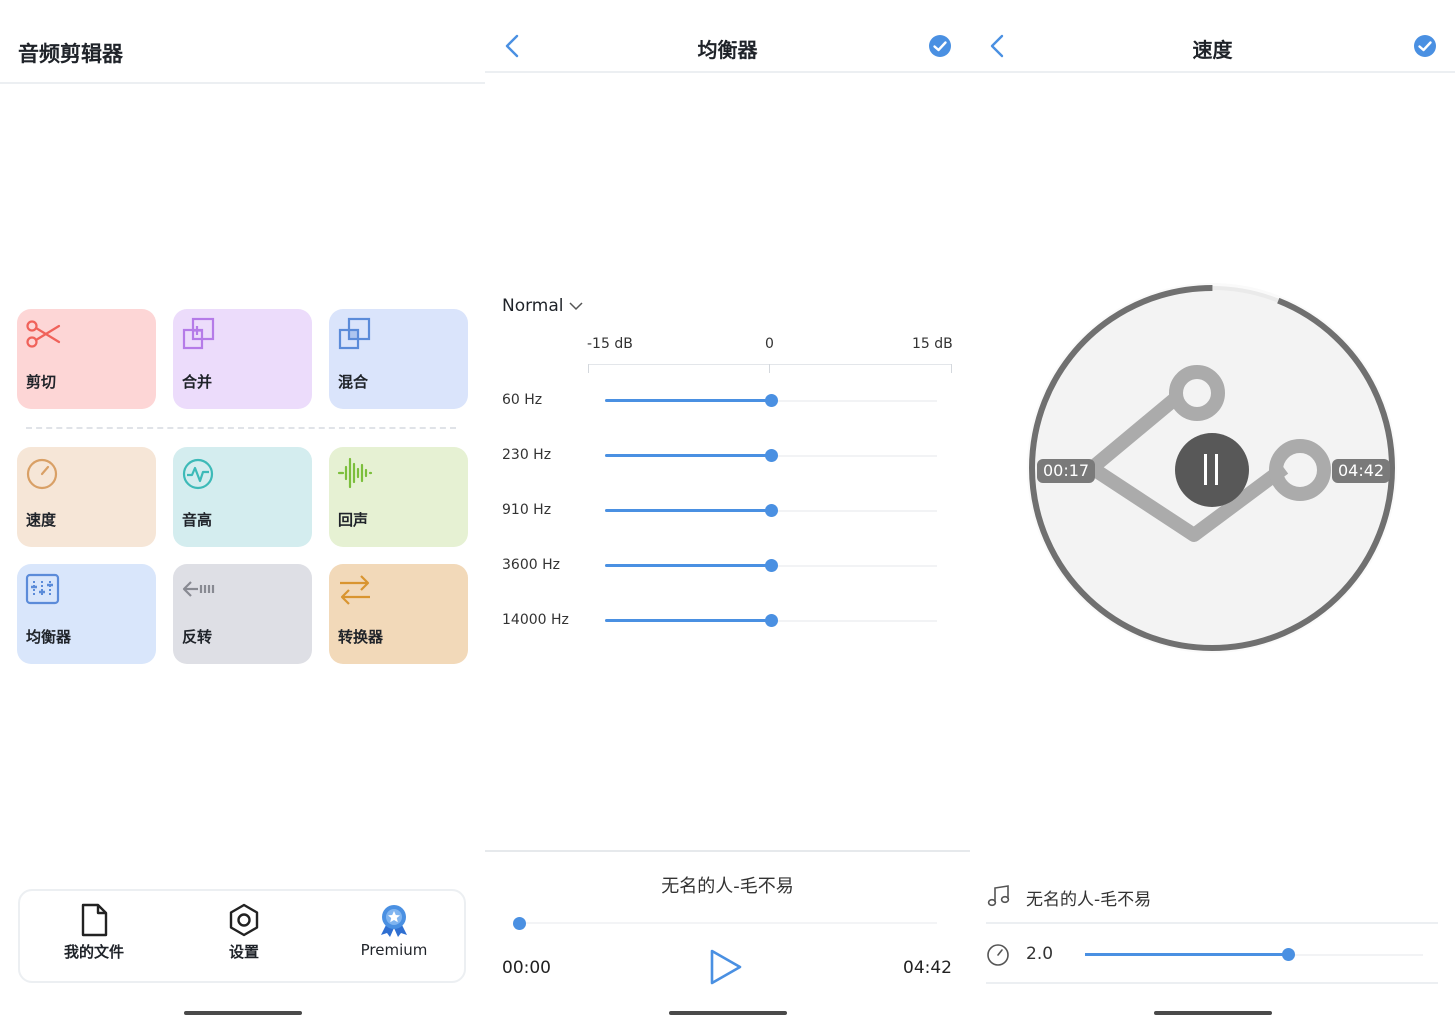 This screenshot has width=1455, height=1027. I want to click on pause-button, so click(1212, 470).